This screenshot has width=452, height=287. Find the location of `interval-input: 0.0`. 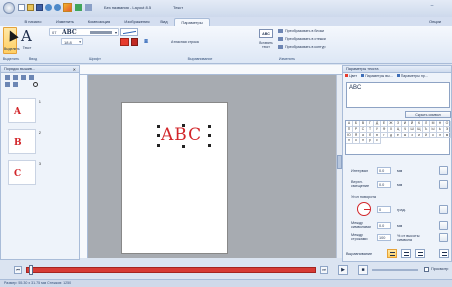

interval-input: 0.0 is located at coordinates (384, 170).